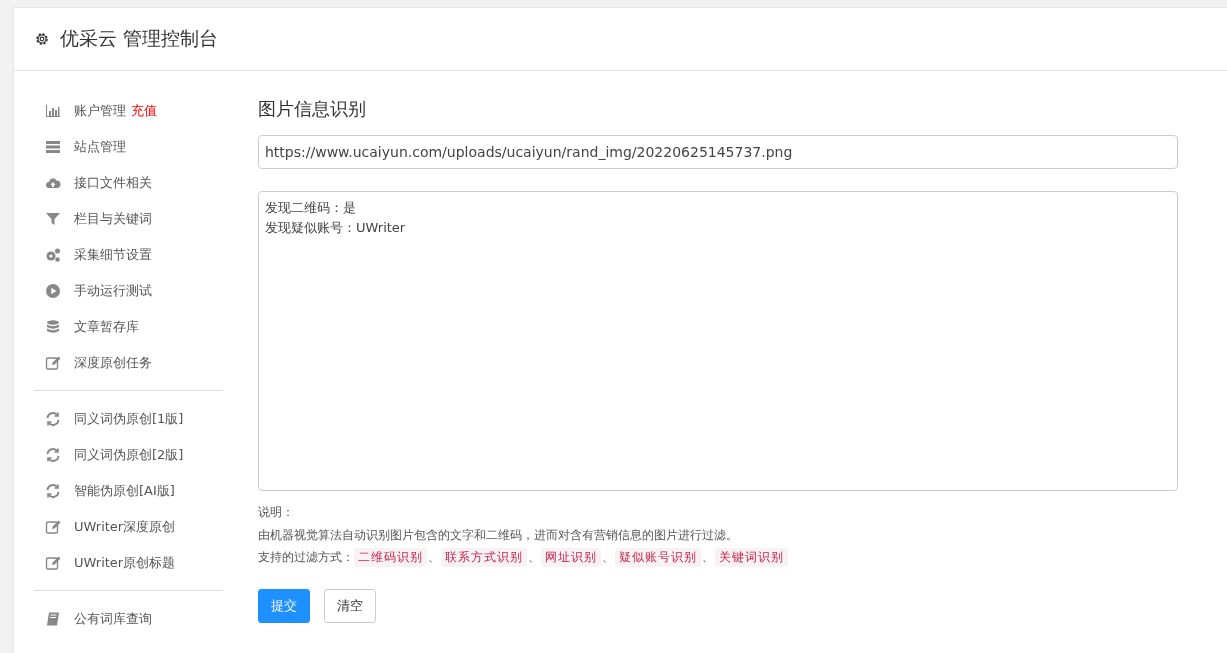 This screenshot has width=1227, height=653. I want to click on console-title: 优采云 管理控制台, so click(139, 38).